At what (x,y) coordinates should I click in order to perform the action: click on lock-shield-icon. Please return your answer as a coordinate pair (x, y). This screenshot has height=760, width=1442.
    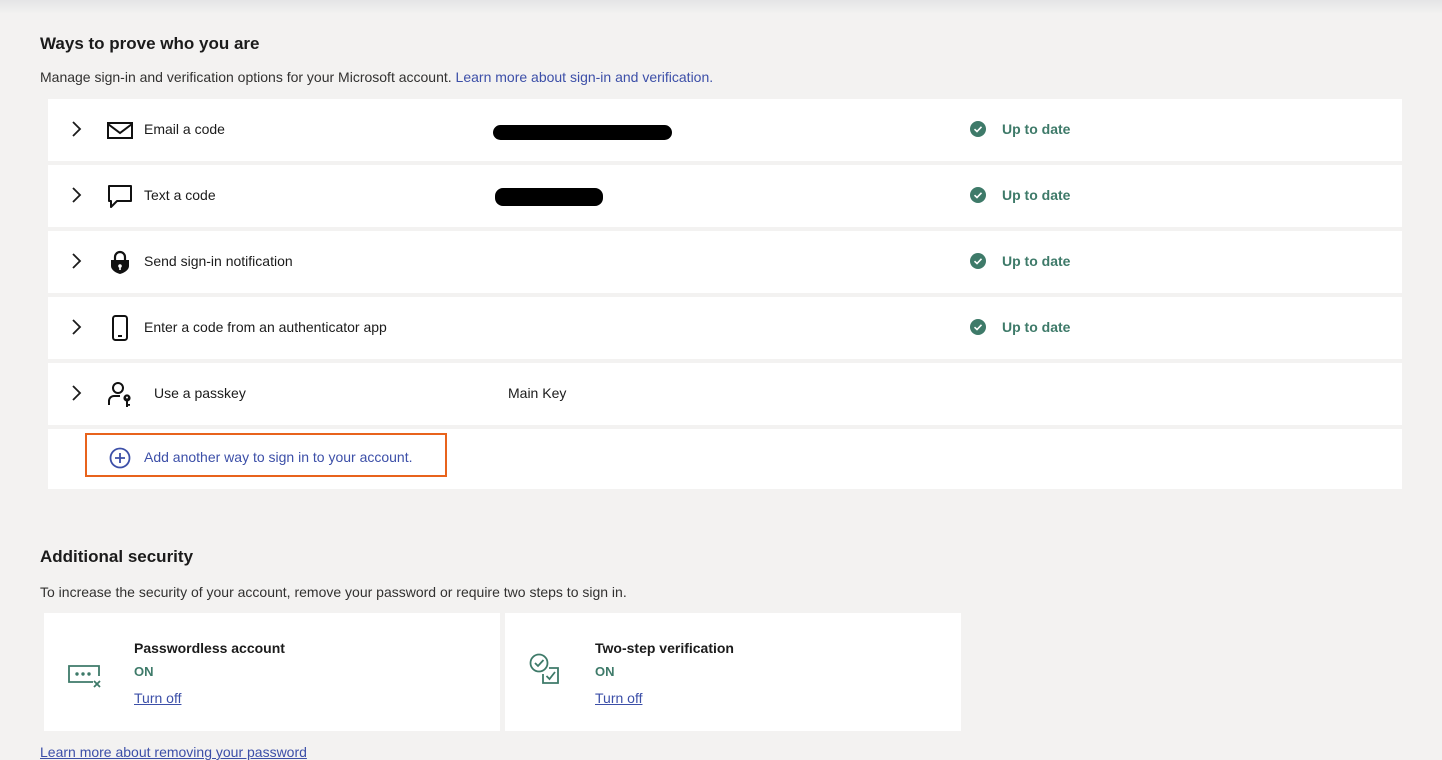
    Looking at the image, I should click on (120, 262).